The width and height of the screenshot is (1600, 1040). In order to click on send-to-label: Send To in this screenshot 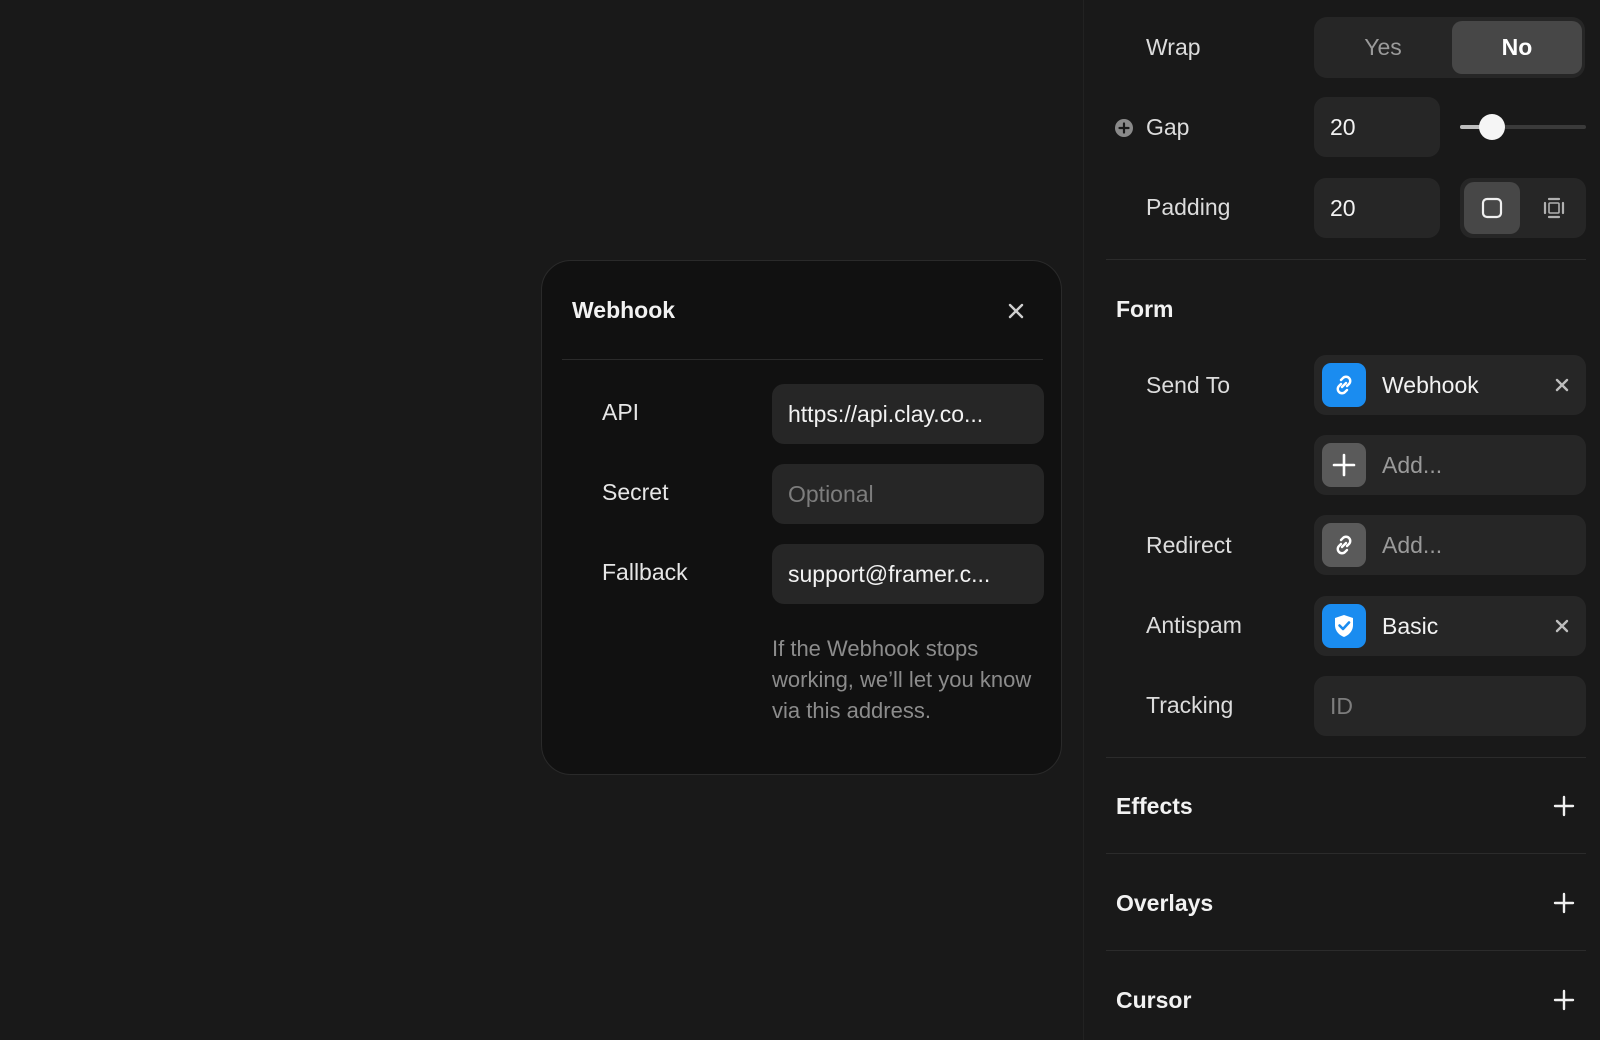, I will do `click(1188, 385)`.